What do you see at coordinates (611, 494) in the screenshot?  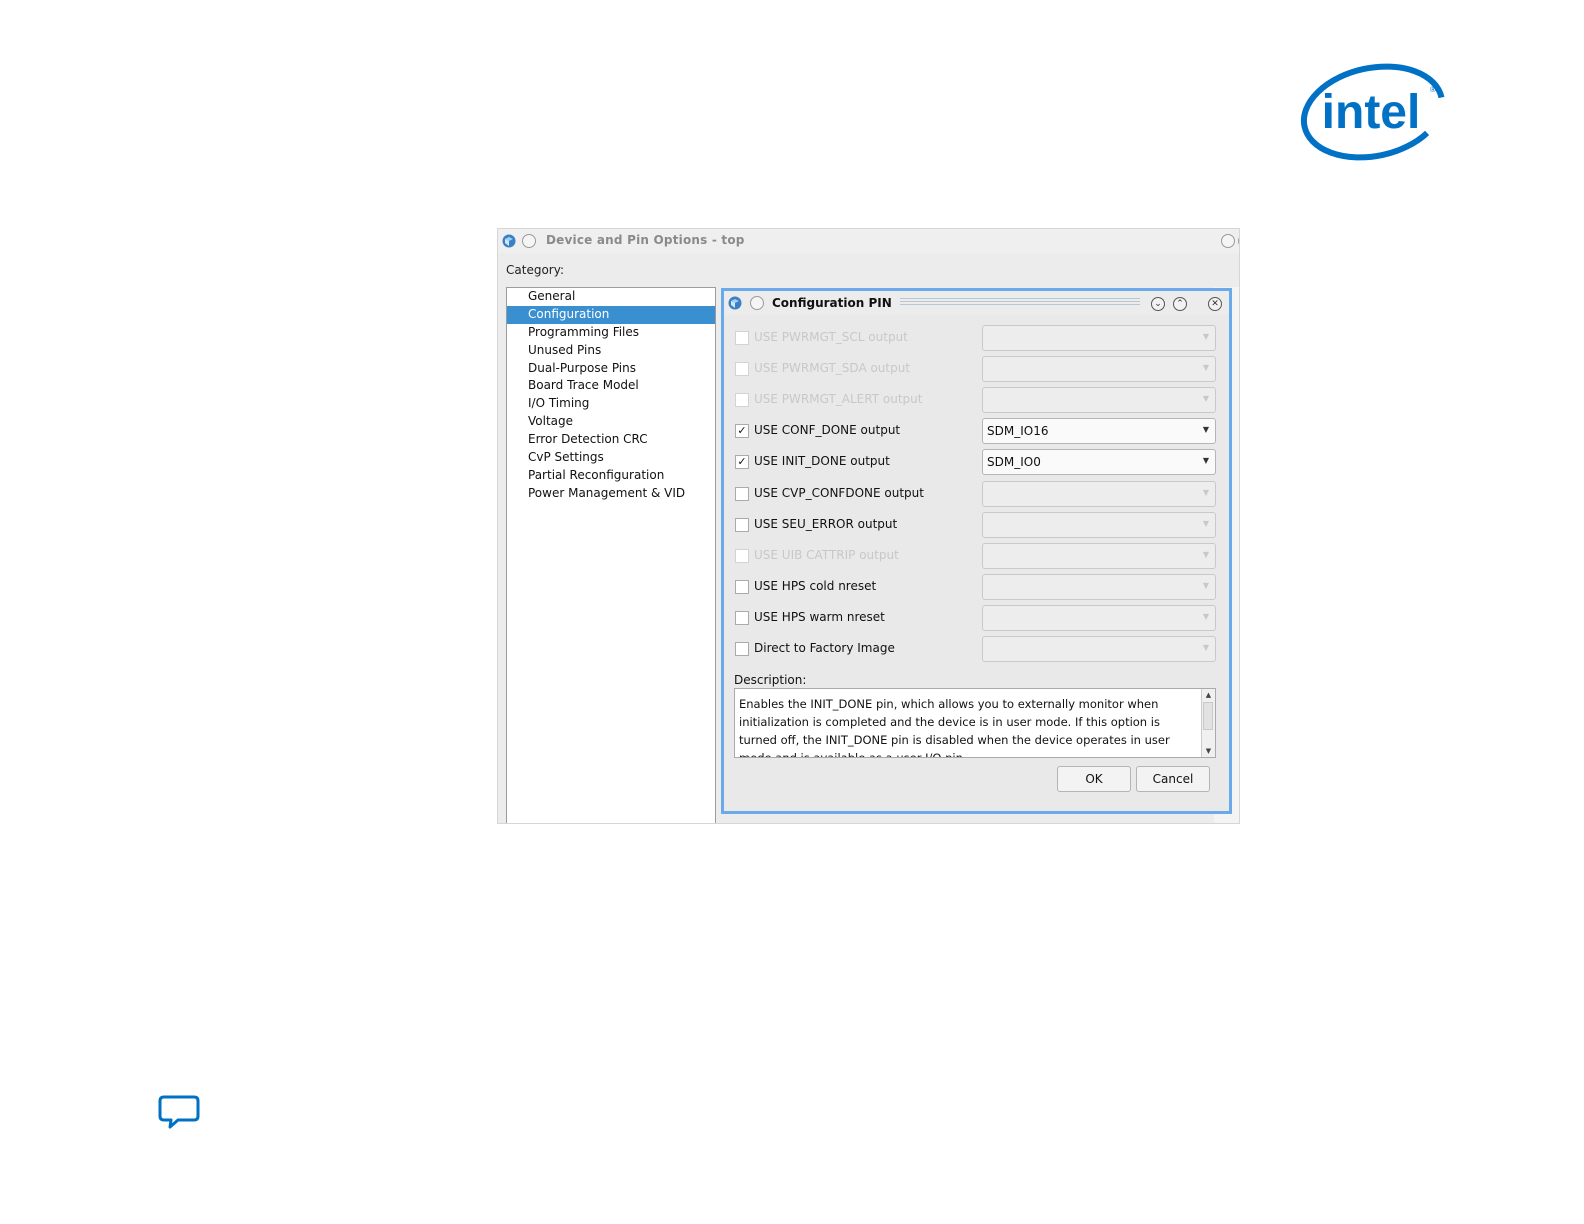 I see `category-item-power-management-vid: Power Management & VID` at bounding box center [611, 494].